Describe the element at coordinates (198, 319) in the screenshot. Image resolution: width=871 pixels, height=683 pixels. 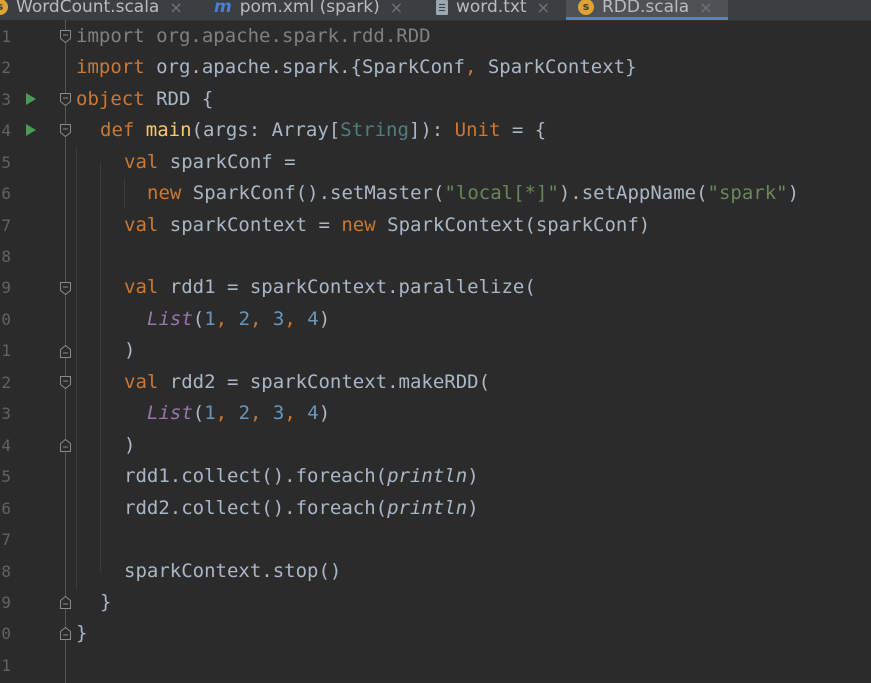
I see `code-text: (` at that location.